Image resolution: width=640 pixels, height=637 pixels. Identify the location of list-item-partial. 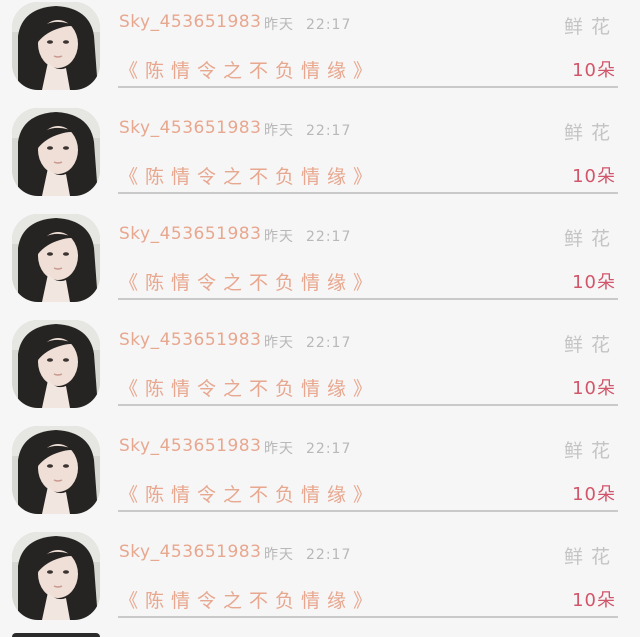
(320, 635).